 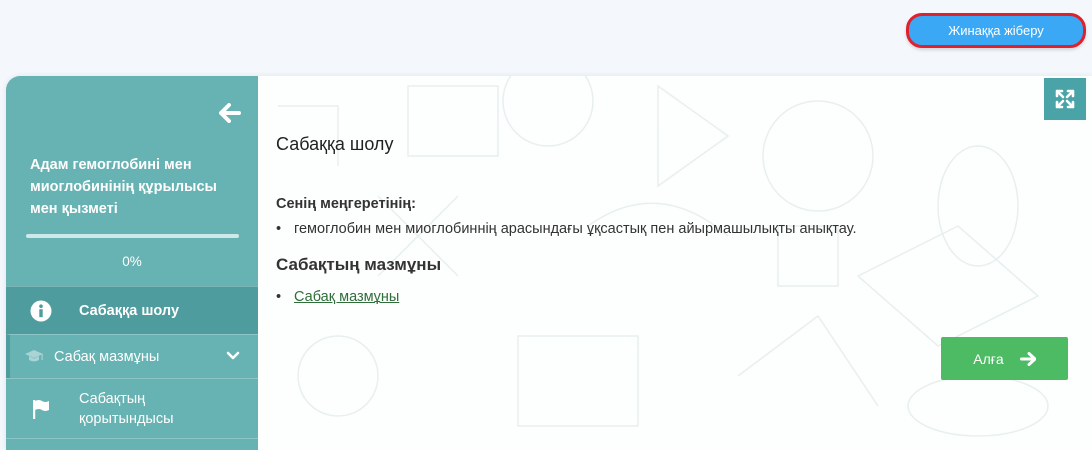 I want to click on goals-heading: Сенің меңгеретінің:, so click(x=346, y=204).